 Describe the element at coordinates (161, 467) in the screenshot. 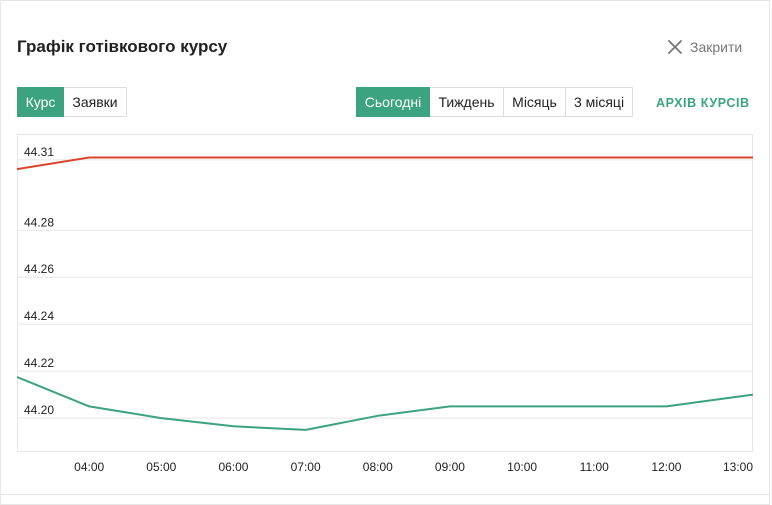

I see `x-tick-label: 05:00` at that location.